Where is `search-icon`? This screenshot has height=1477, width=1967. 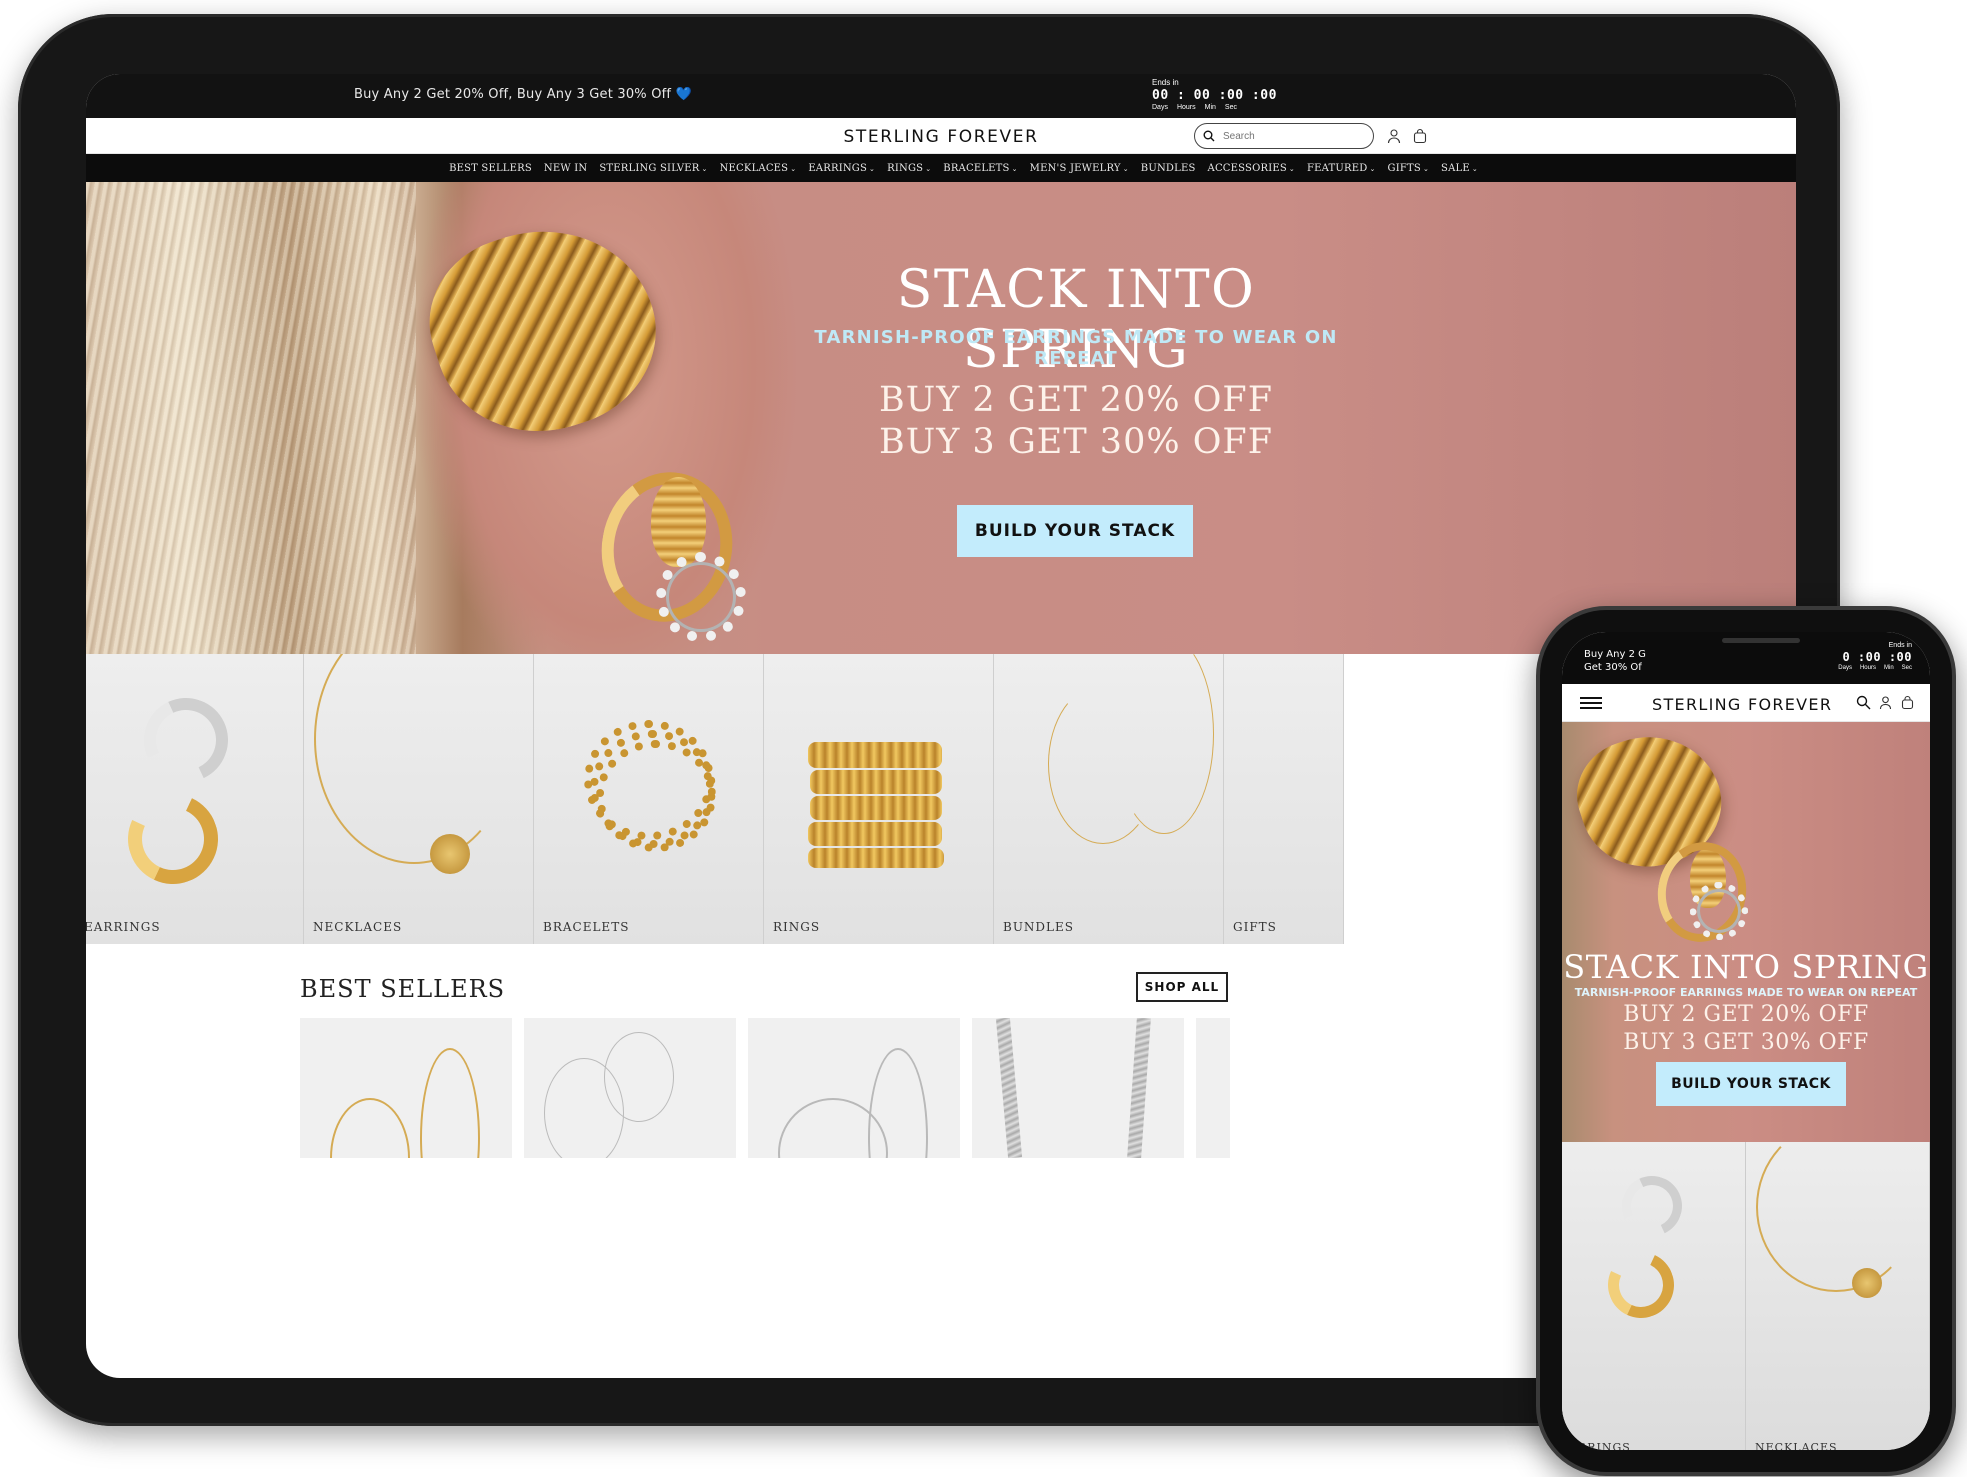
search-icon is located at coordinates (1863, 702).